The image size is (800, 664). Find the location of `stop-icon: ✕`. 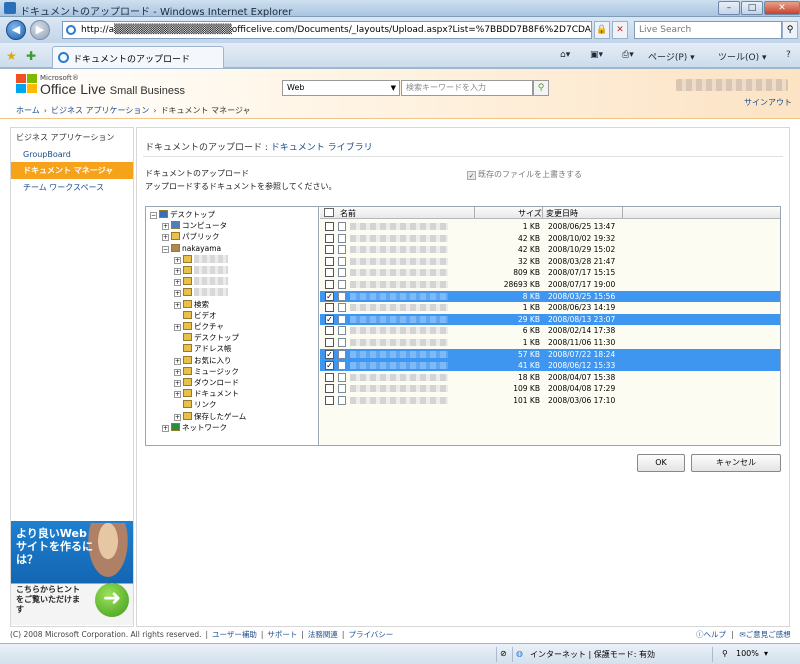

stop-icon: ✕ is located at coordinates (620, 30).